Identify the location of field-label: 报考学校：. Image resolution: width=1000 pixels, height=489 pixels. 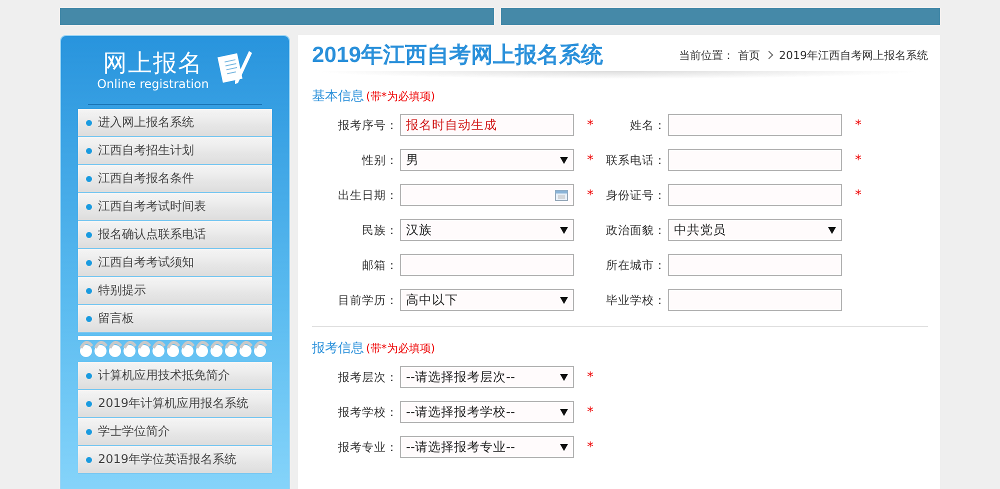
(368, 412).